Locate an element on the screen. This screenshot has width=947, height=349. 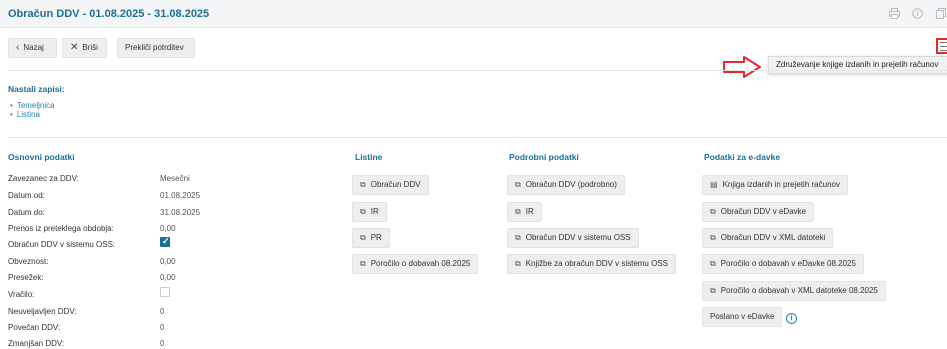
print-icon is located at coordinates (894, 14).